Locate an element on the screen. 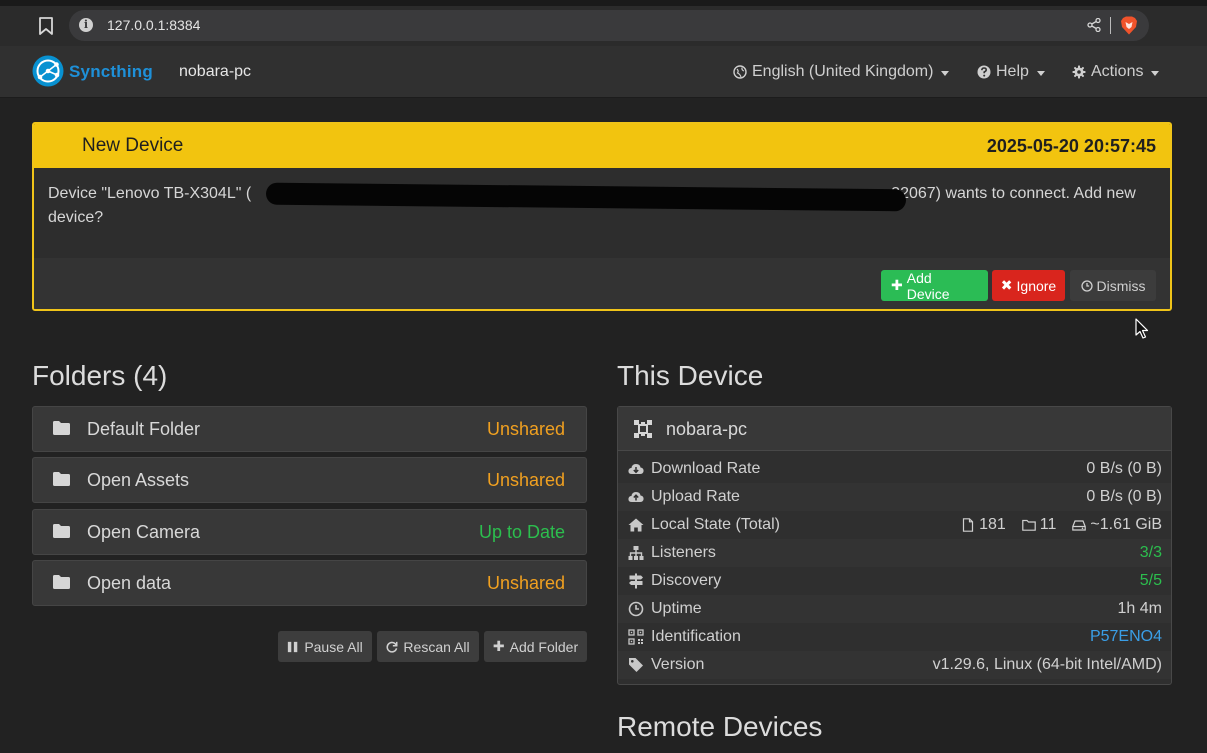 This screenshot has width=1207, height=753. site-info-icon: i is located at coordinates (86, 25).